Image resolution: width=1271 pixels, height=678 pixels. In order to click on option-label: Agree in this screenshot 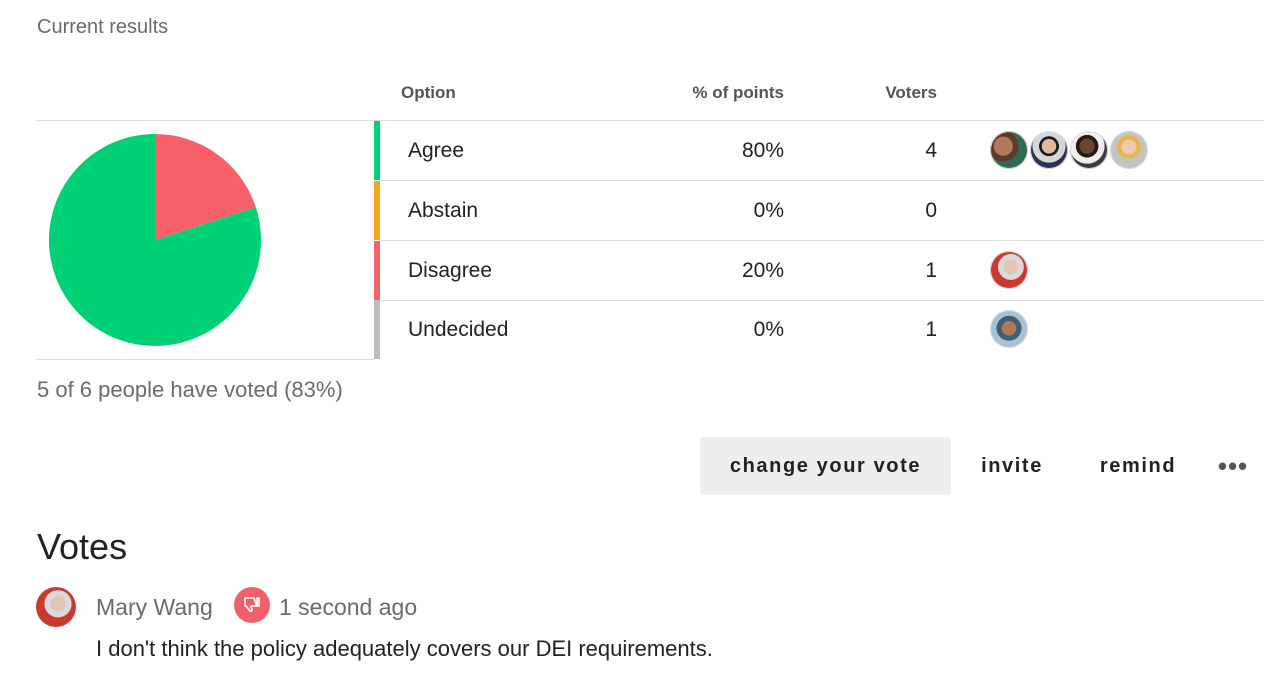, I will do `click(436, 150)`.